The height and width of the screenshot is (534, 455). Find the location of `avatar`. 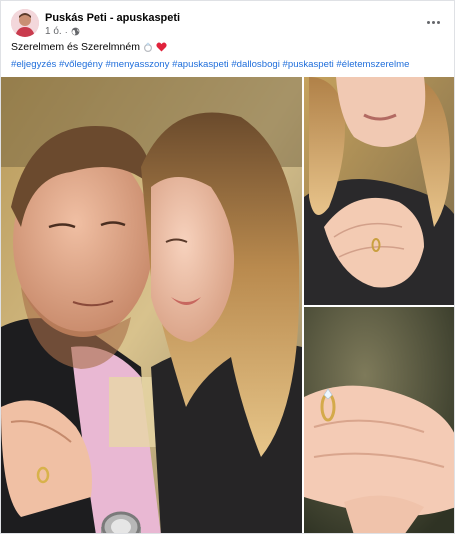

avatar is located at coordinates (25, 23).